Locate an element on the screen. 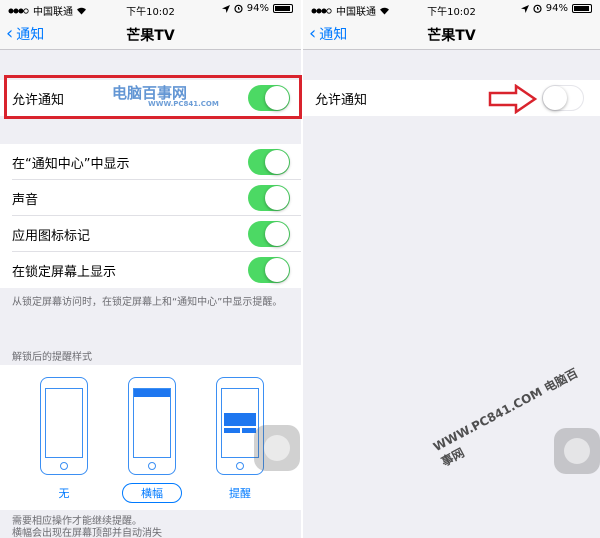 Image resolution: width=600 pixels, height=538 pixels. alert-style-banner-label: 横幅 is located at coordinates (152, 493).